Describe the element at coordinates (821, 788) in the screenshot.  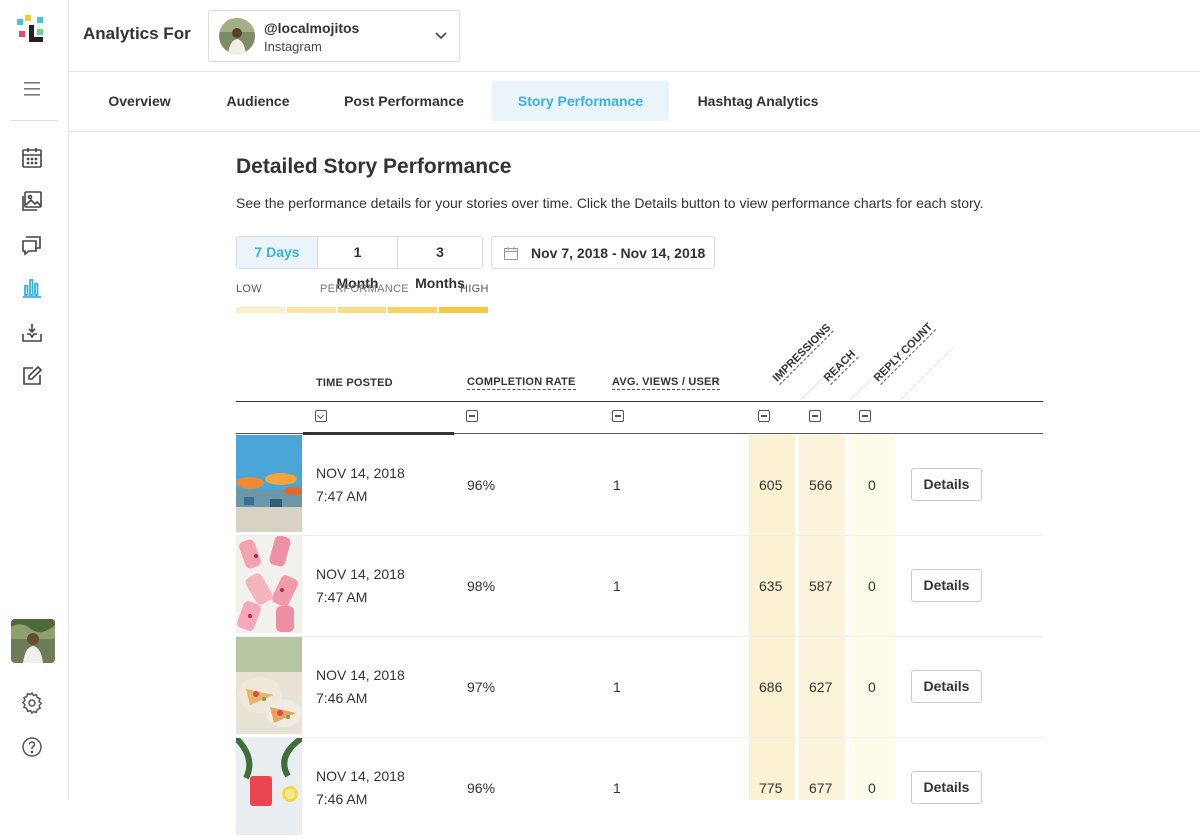
I see `row-reach: 677` at that location.